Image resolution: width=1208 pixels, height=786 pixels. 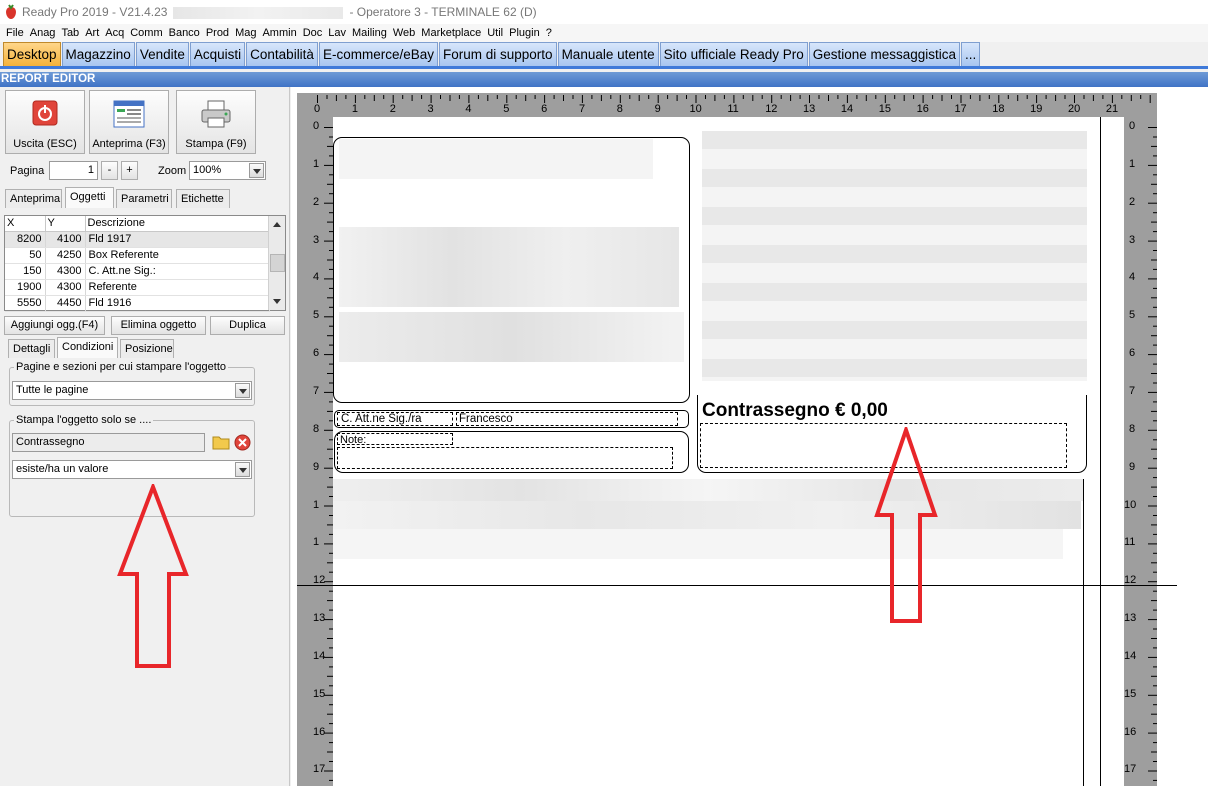 I want to click on detail-tab-posizione: Posizione, so click(x=147, y=348).